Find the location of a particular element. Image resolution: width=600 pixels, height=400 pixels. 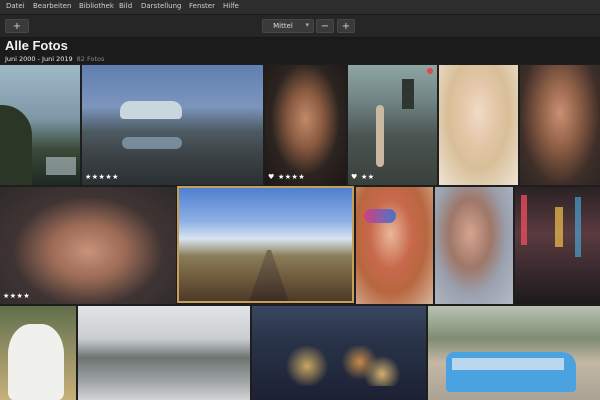

page-title: Alle Fotos is located at coordinates (36, 45).